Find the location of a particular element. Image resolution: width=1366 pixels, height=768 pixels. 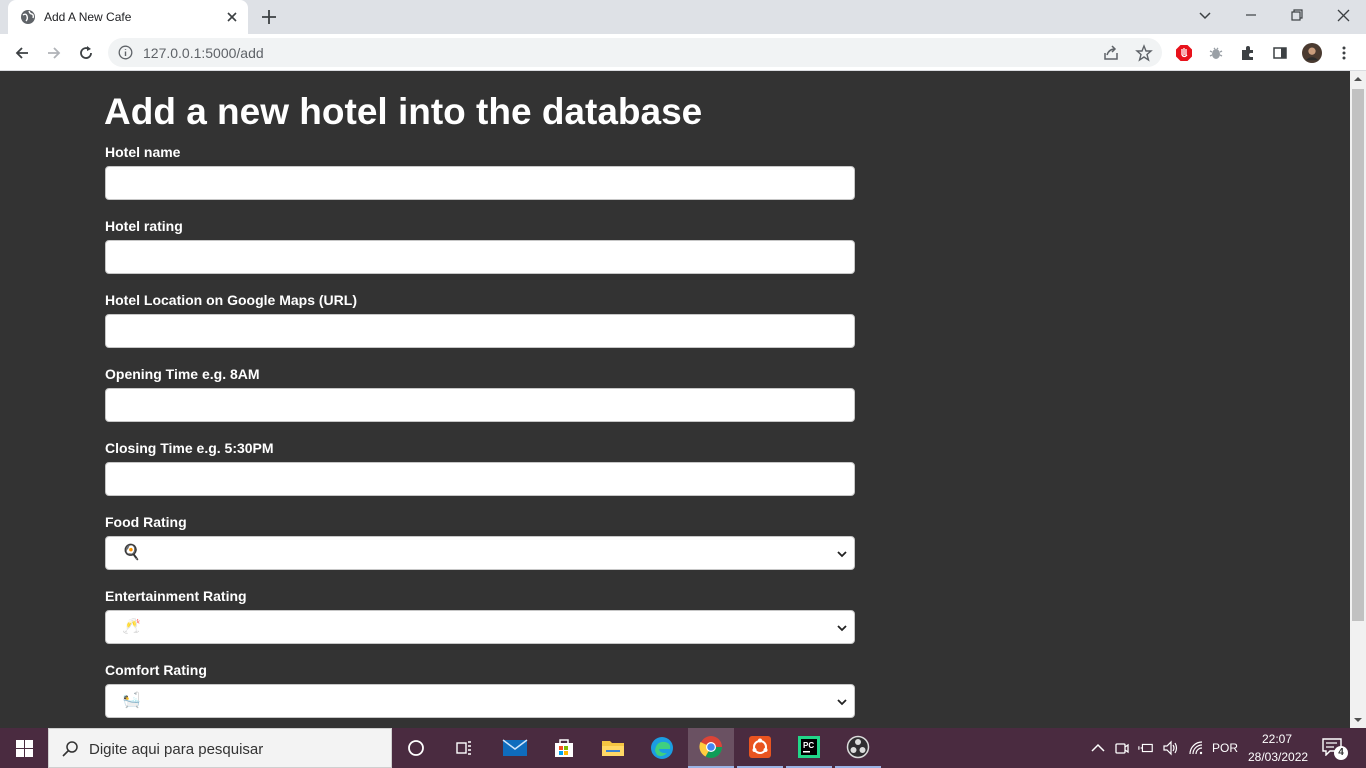

restore-button is located at coordinates (1297, 15).